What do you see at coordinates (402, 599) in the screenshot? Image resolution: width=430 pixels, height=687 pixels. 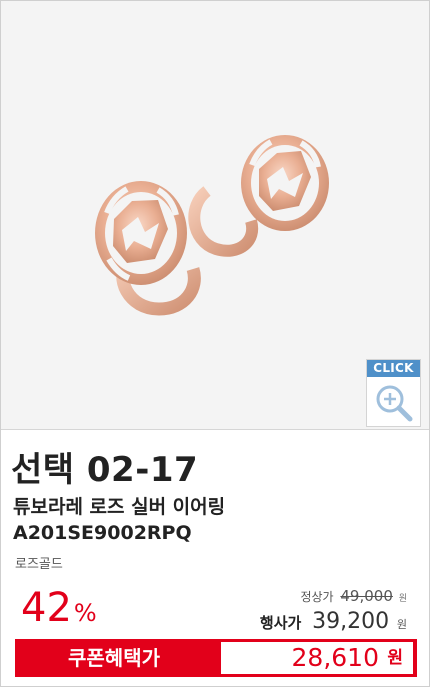 I see `regular-price-currency: 원` at bounding box center [402, 599].